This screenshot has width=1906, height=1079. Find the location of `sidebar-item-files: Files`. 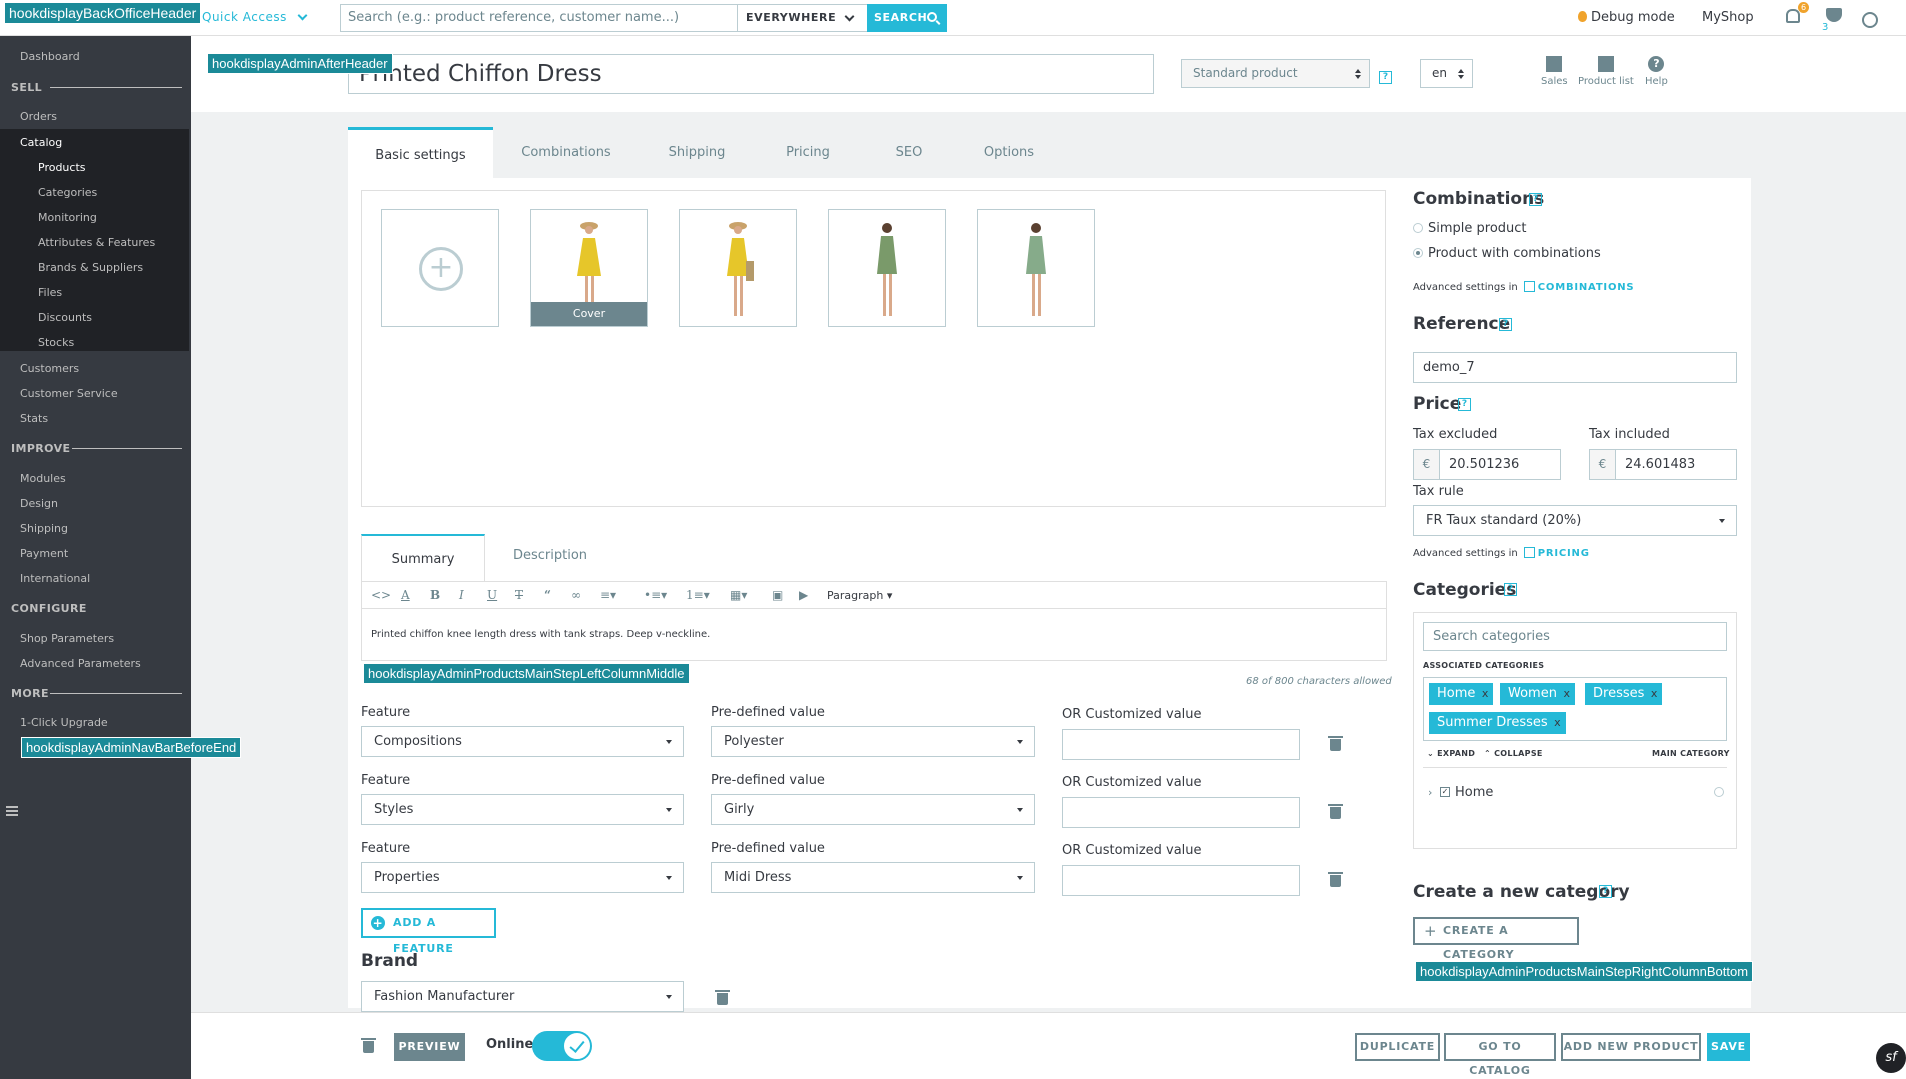

sidebar-item-files: Files is located at coordinates (50, 292).